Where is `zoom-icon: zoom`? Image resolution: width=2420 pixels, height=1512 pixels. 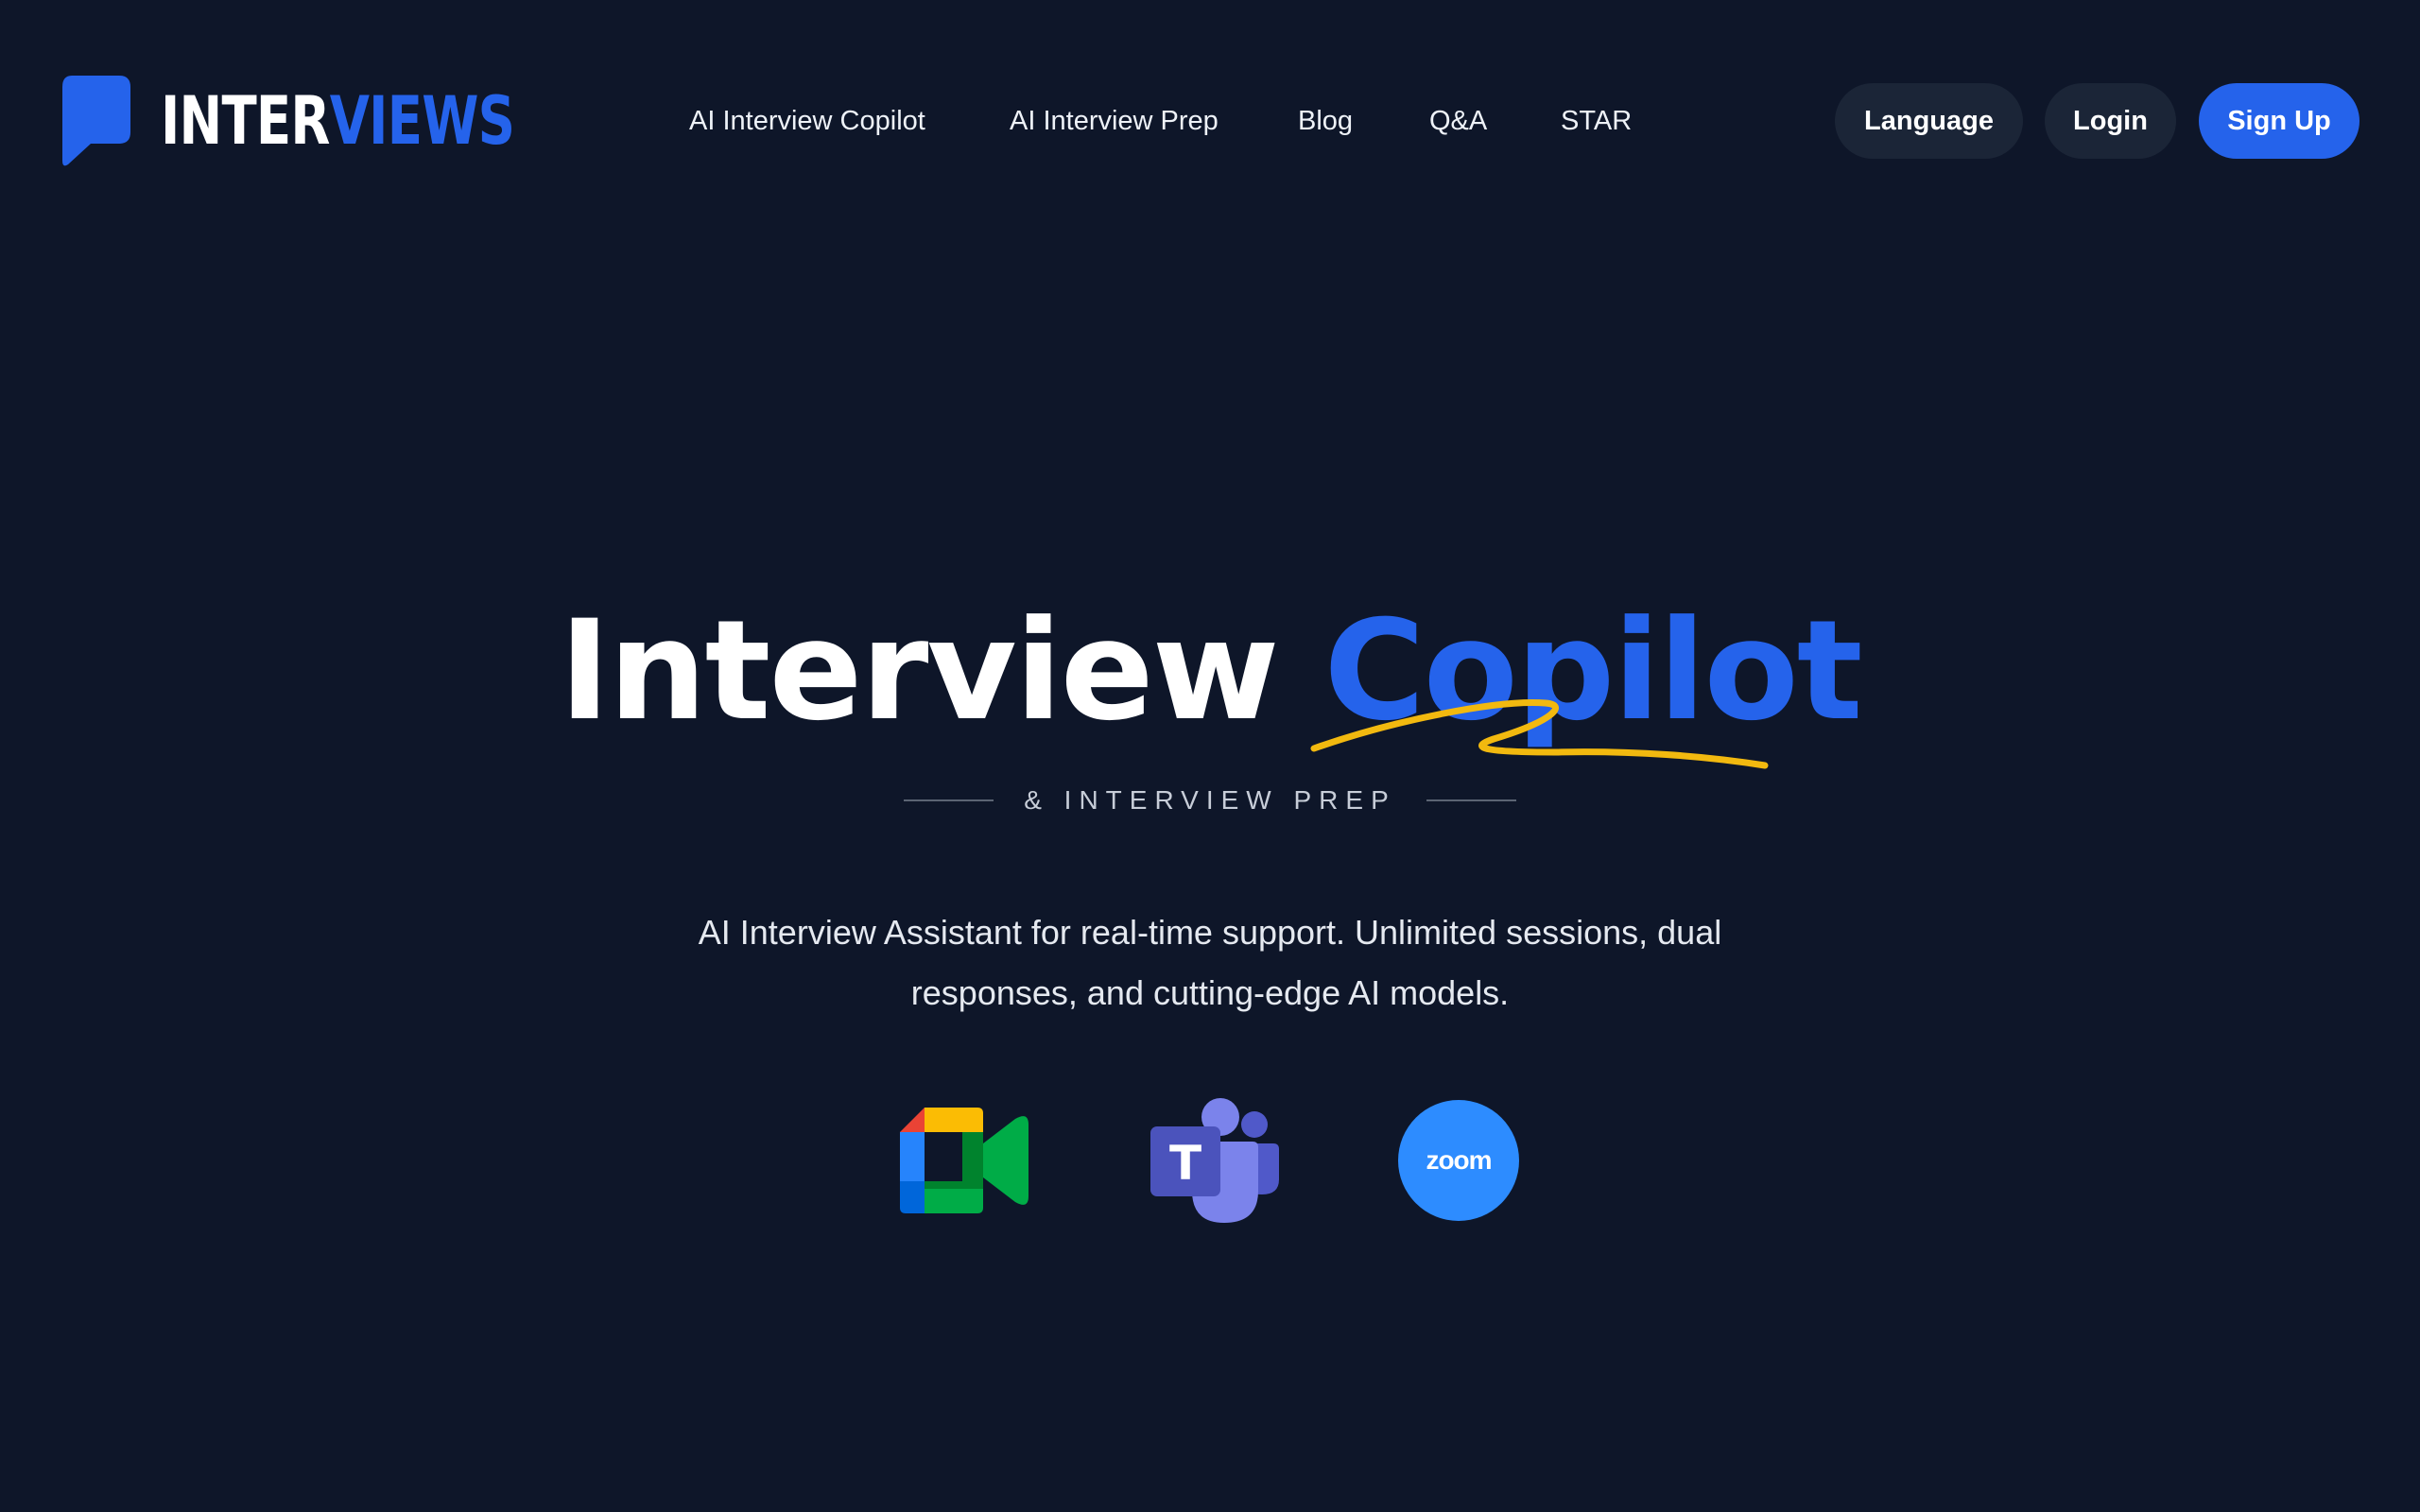
zoom-icon: zoom is located at coordinates (1459, 1160).